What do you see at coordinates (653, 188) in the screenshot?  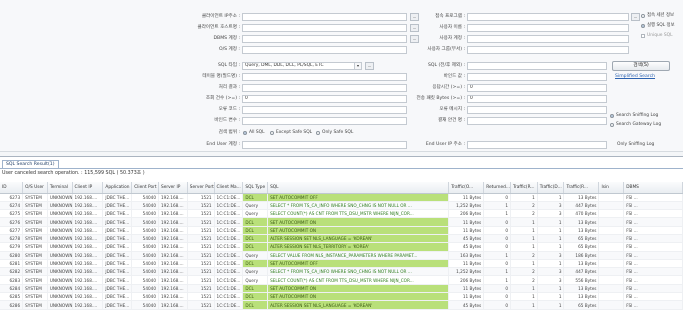 I see `column-header: DBMS` at bounding box center [653, 188].